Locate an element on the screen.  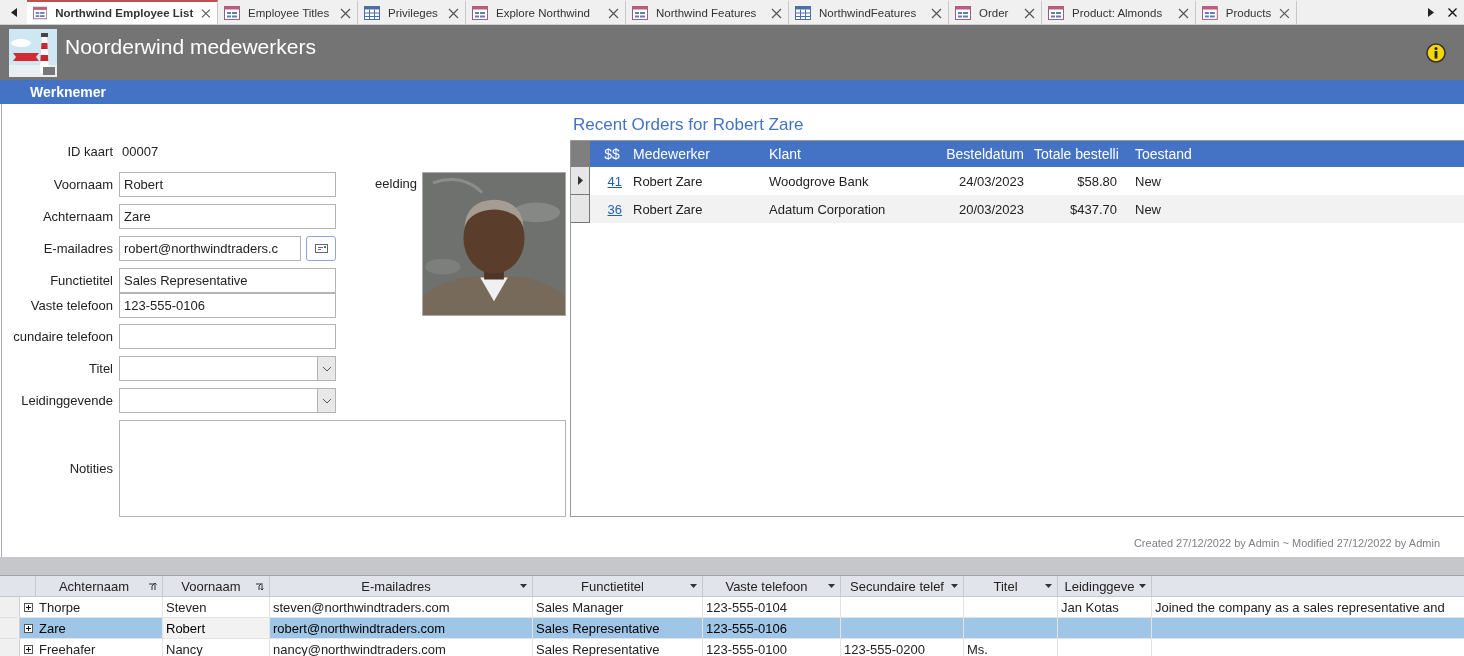
field-label: Leidinggevende is located at coordinates (67, 400).